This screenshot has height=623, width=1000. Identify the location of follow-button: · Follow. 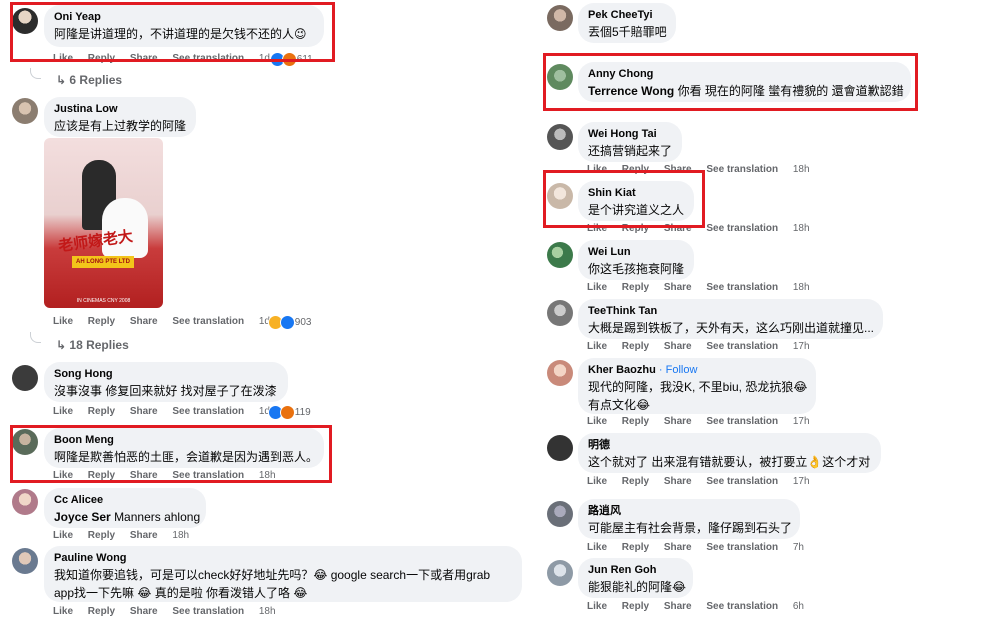
(678, 370).